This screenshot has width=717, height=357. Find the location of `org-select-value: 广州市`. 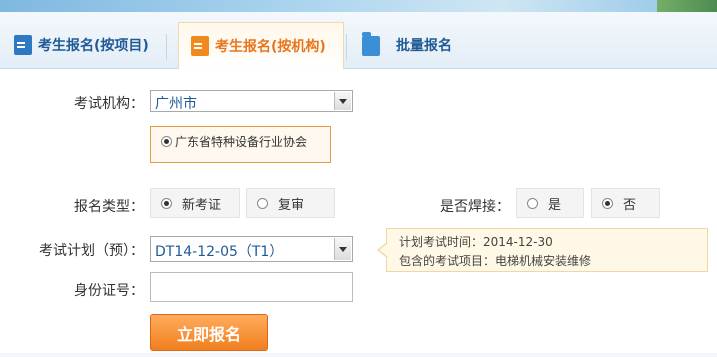

org-select-value: 广州市 is located at coordinates (176, 104).